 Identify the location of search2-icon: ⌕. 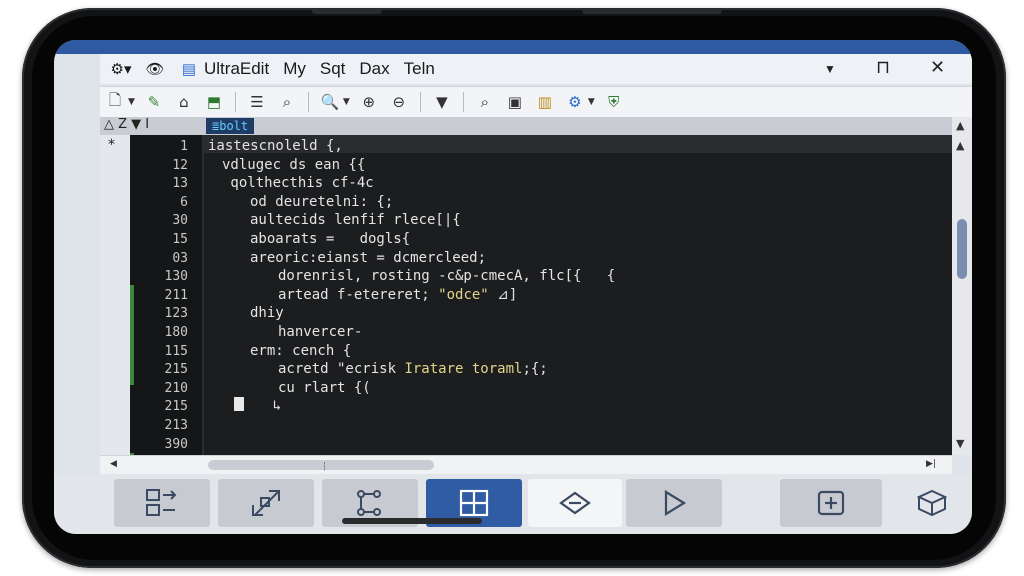
(485, 102).